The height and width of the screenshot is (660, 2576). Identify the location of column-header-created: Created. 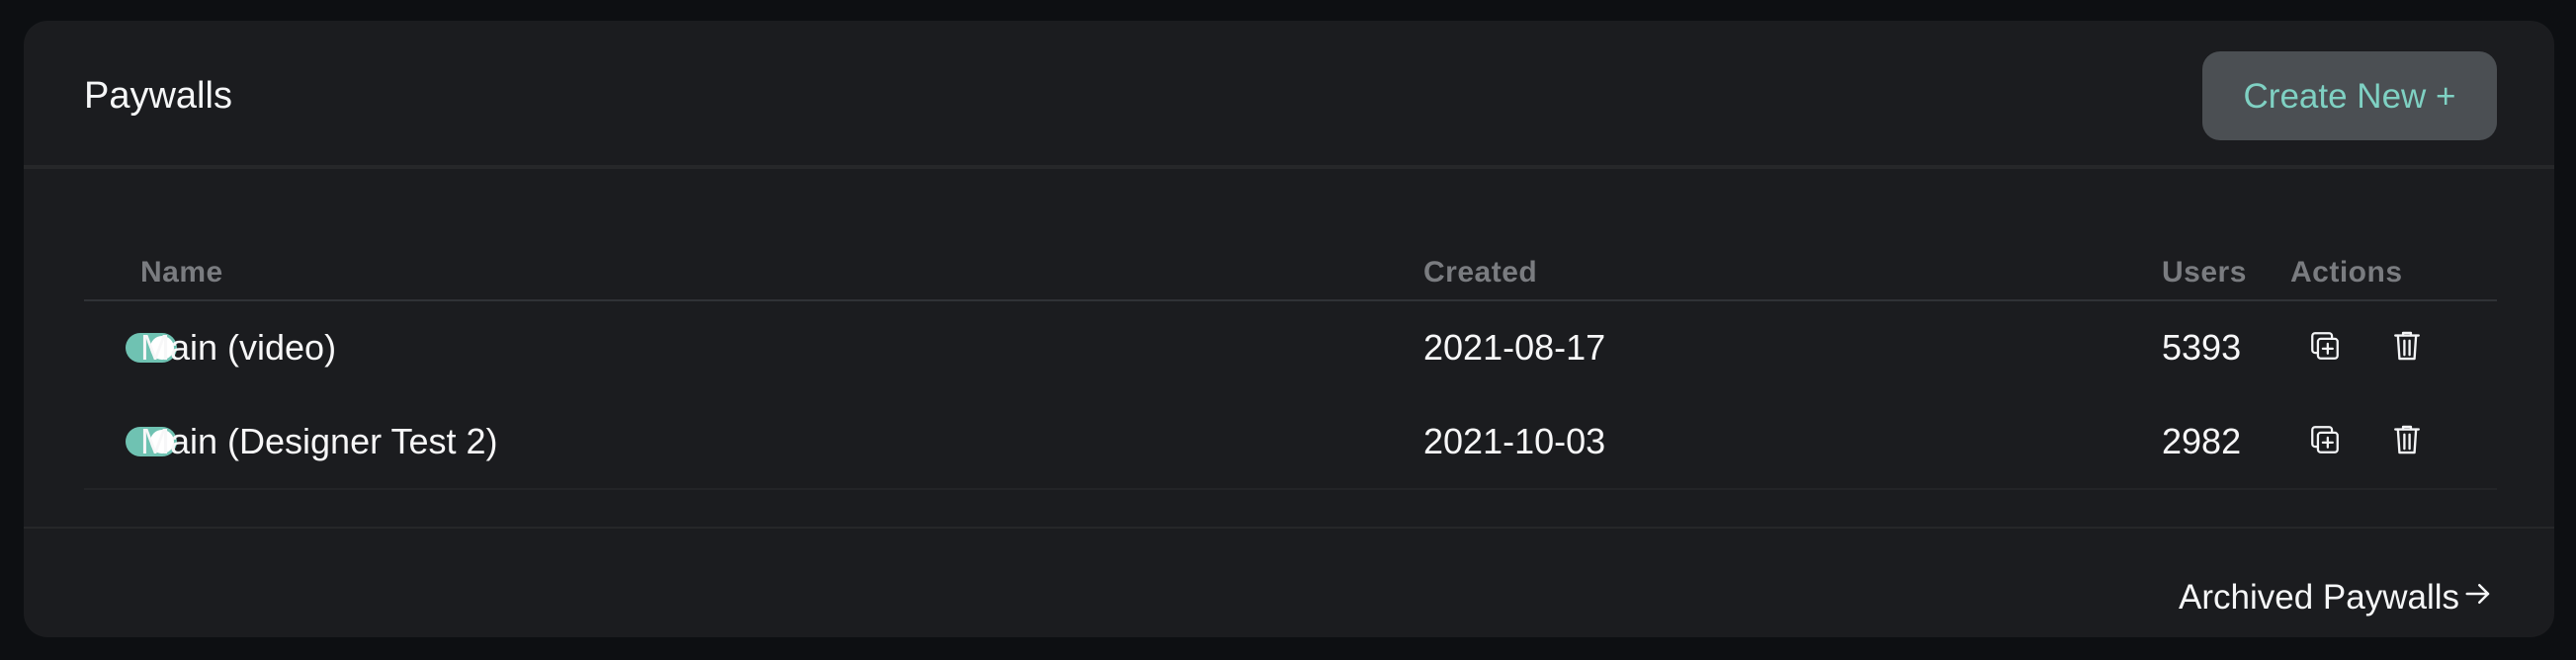
(1480, 272).